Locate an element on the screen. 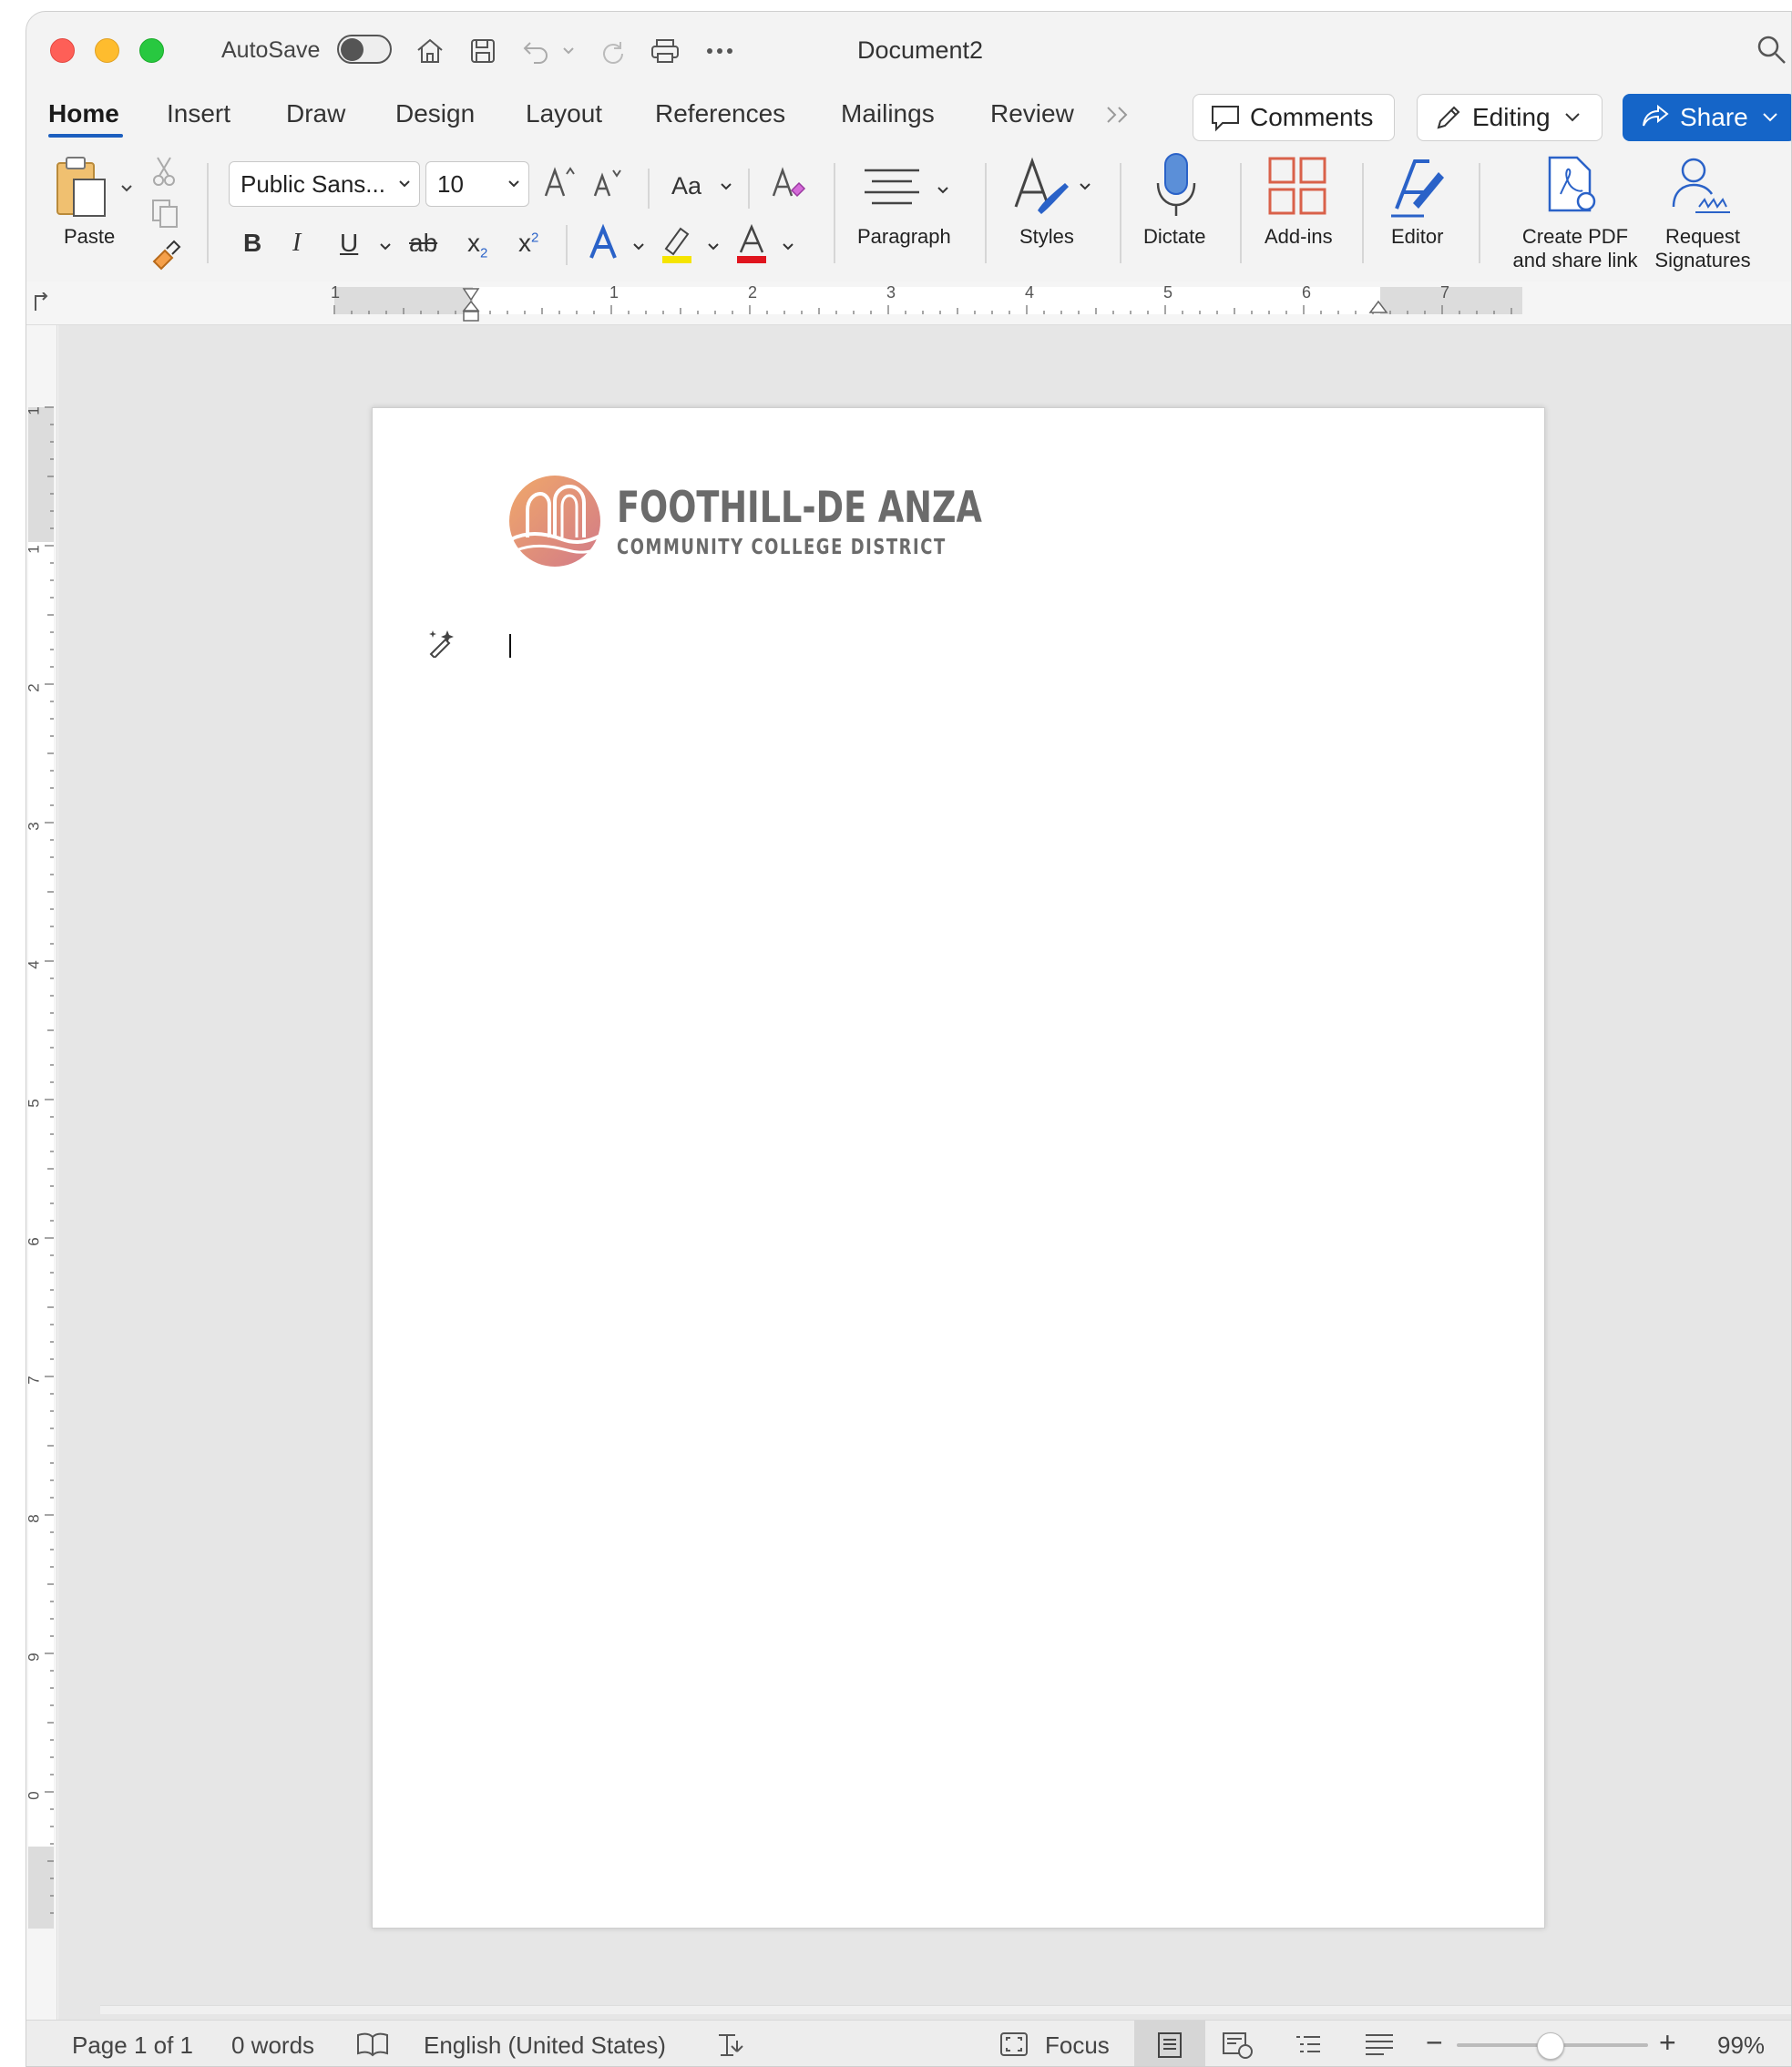  save-icon is located at coordinates (482, 52).